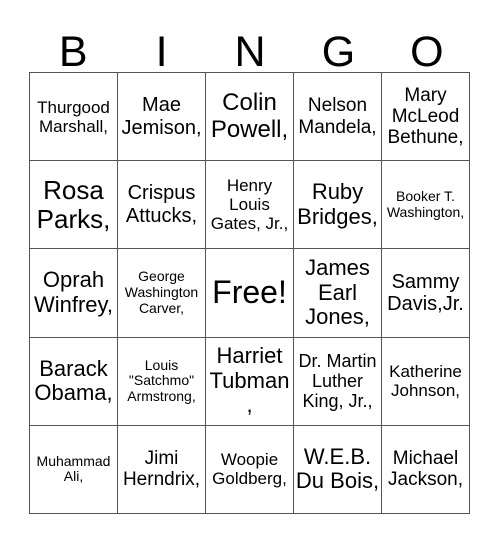 The width and height of the screenshot is (500, 544). Describe the element at coordinates (73, 52) in the screenshot. I see `header-letter-b: B` at that location.